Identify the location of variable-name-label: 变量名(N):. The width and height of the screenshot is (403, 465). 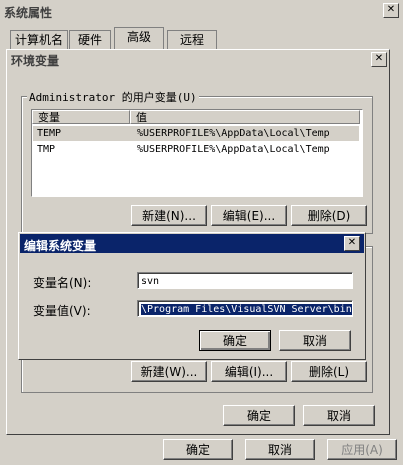
(62, 283).